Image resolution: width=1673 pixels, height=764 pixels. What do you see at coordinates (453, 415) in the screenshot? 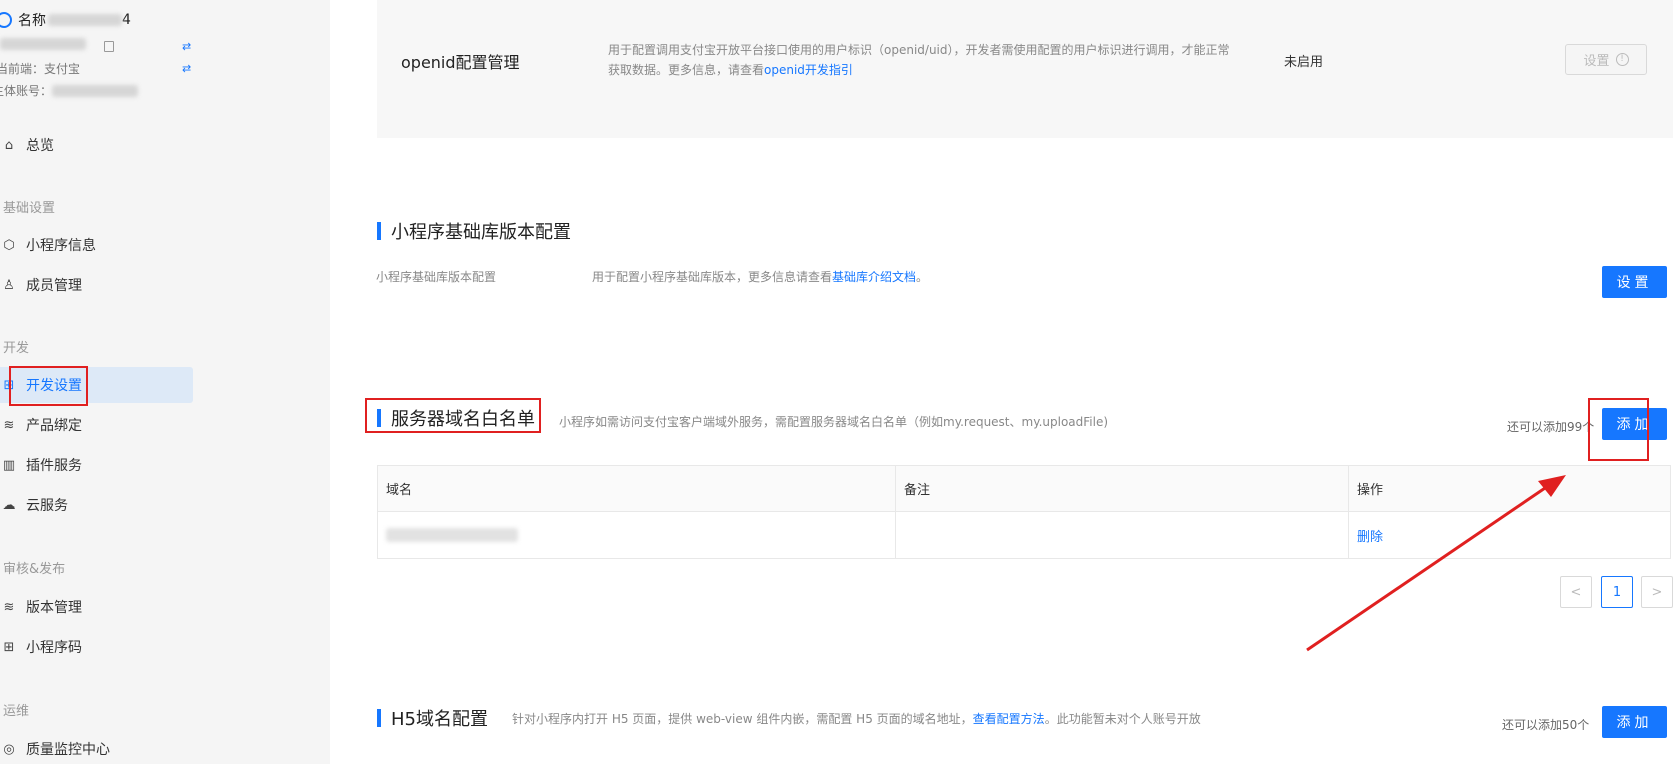
I see `annotation-box-server-domain` at bounding box center [453, 415].